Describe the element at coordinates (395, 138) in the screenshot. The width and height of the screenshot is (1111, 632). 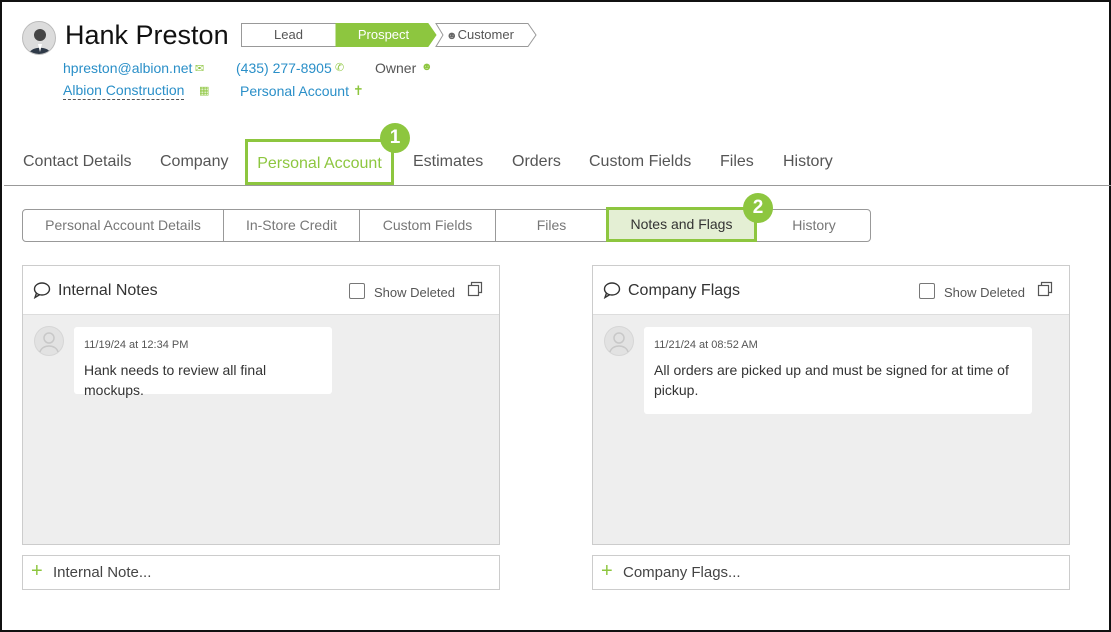
I see `callout-badge-1: 1` at that location.